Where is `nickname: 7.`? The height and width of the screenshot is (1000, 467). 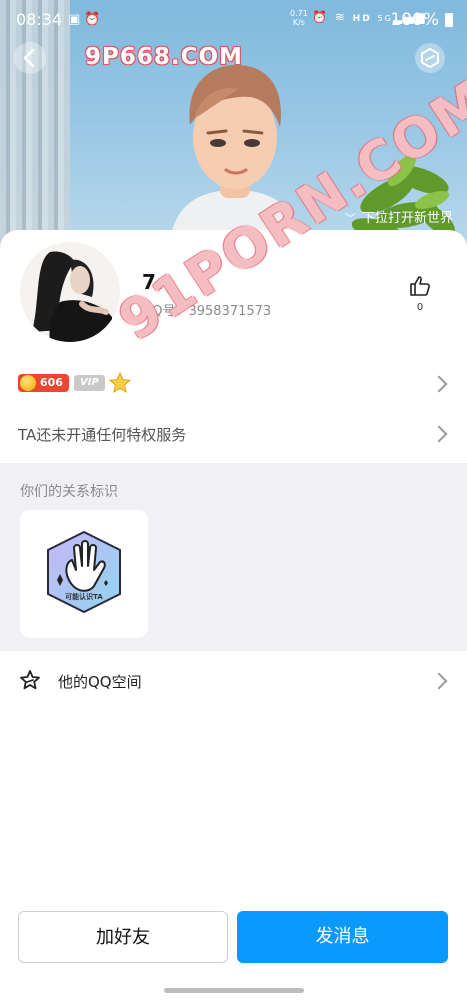
nickname: 7. is located at coordinates (153, 282).